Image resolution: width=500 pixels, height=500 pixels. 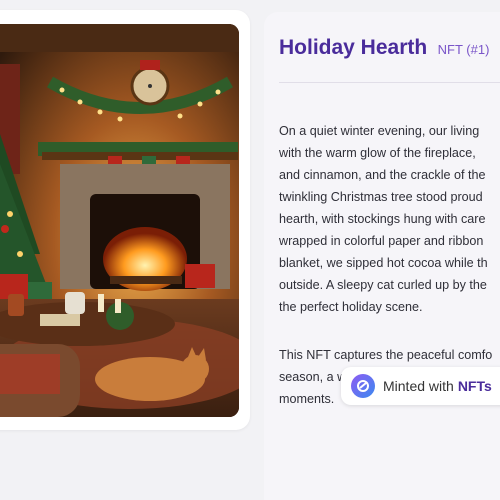 I want to click on minted-label: Minted with, so click(x=418, y=386).